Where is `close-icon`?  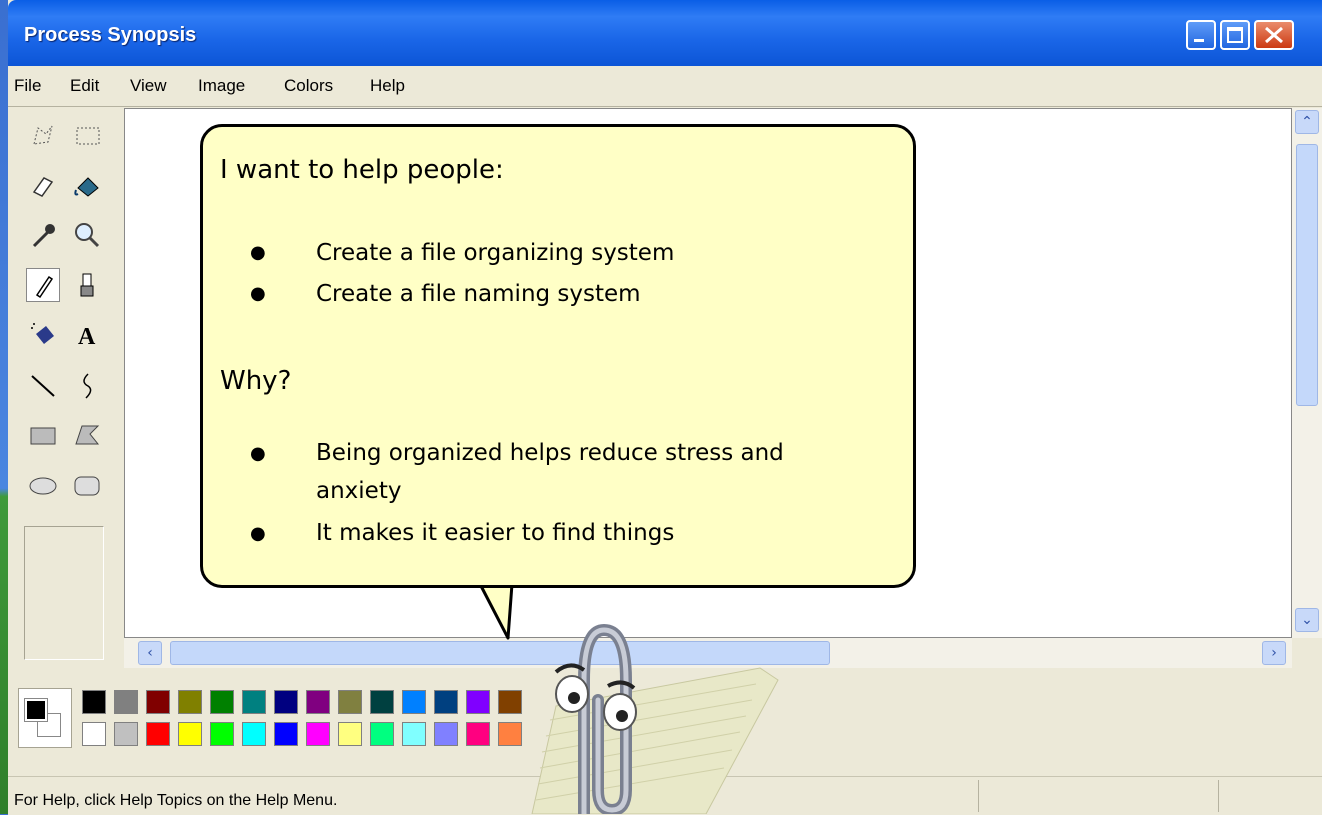
close-icon is located at coordinates (1274, 35).